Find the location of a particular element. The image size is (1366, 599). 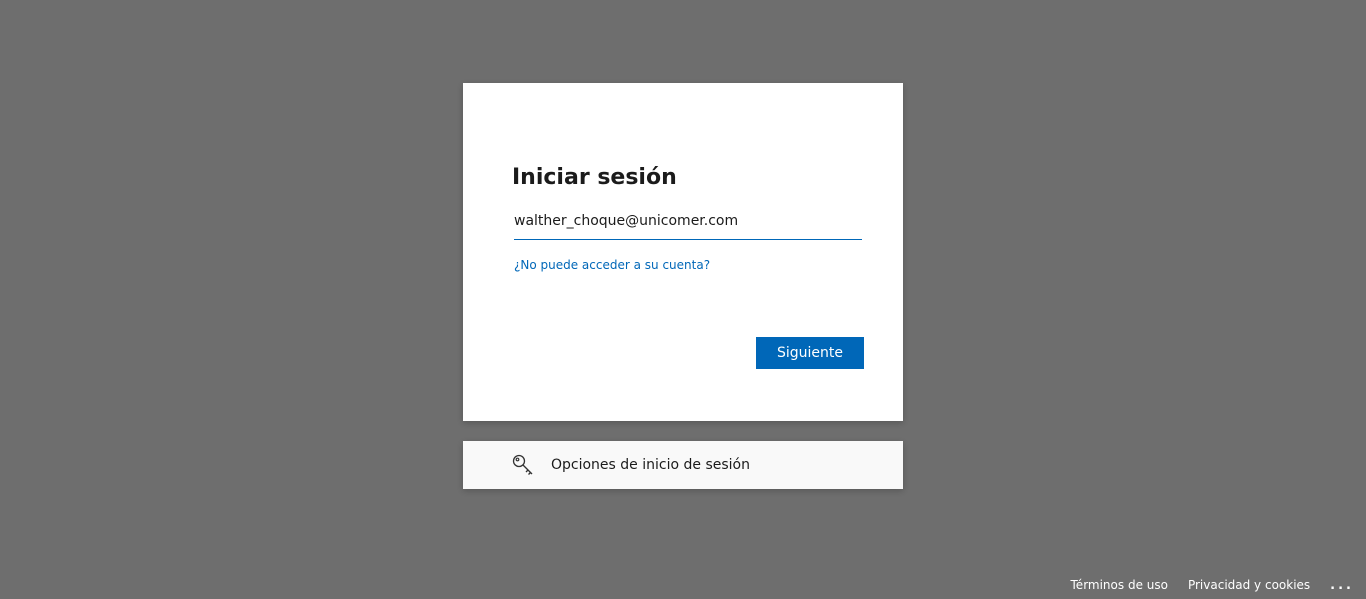

email-field is located at coordinates (688, 221).